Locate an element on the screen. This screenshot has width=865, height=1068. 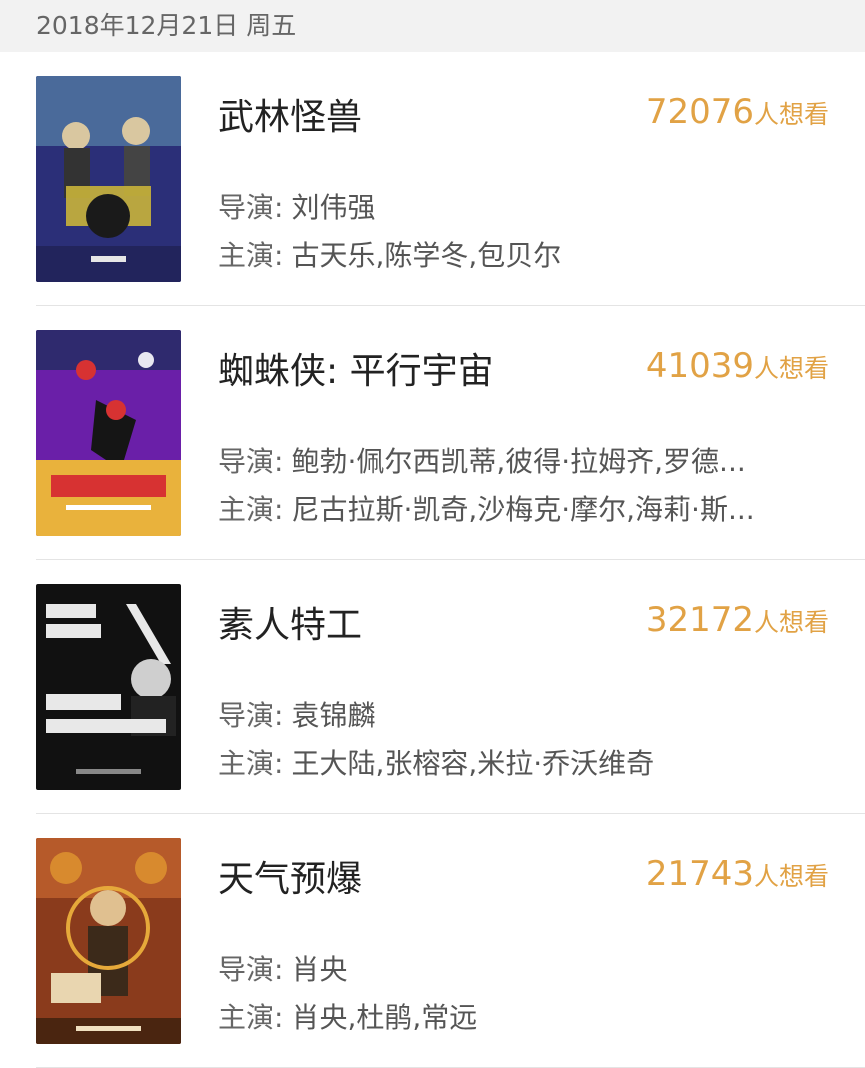
director-value: 袁锦麟 is located at coordinates (333, 715).